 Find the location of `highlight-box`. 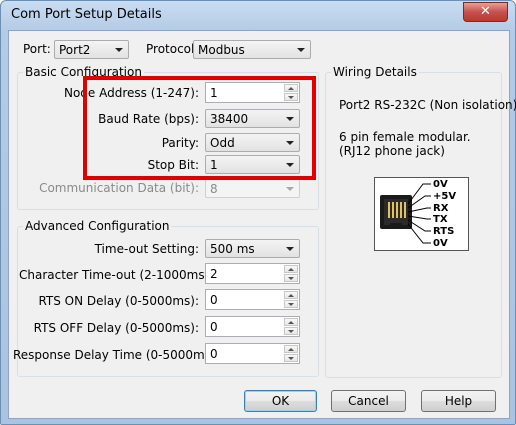

highlight-box is located at coordinates (199, 128).